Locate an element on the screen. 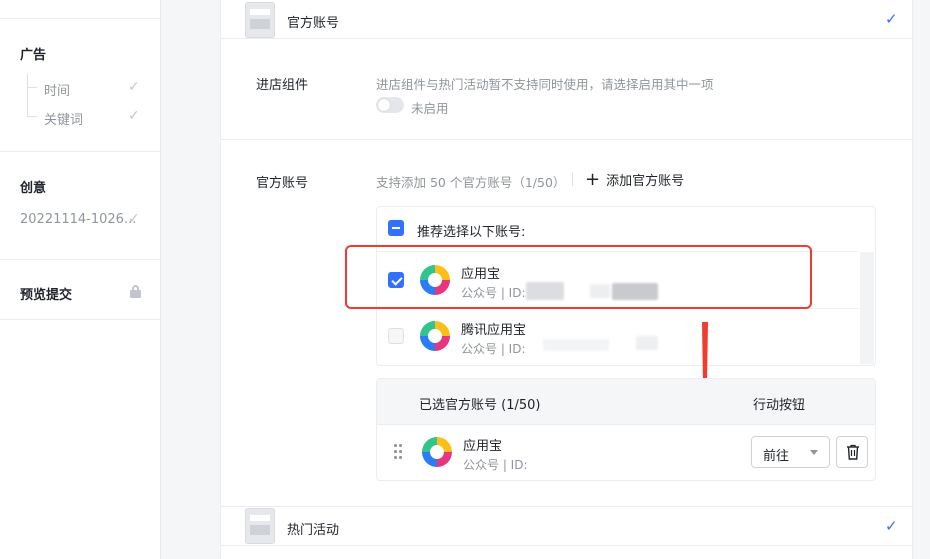  plus-icon: + is located at coordinates (593, 179).